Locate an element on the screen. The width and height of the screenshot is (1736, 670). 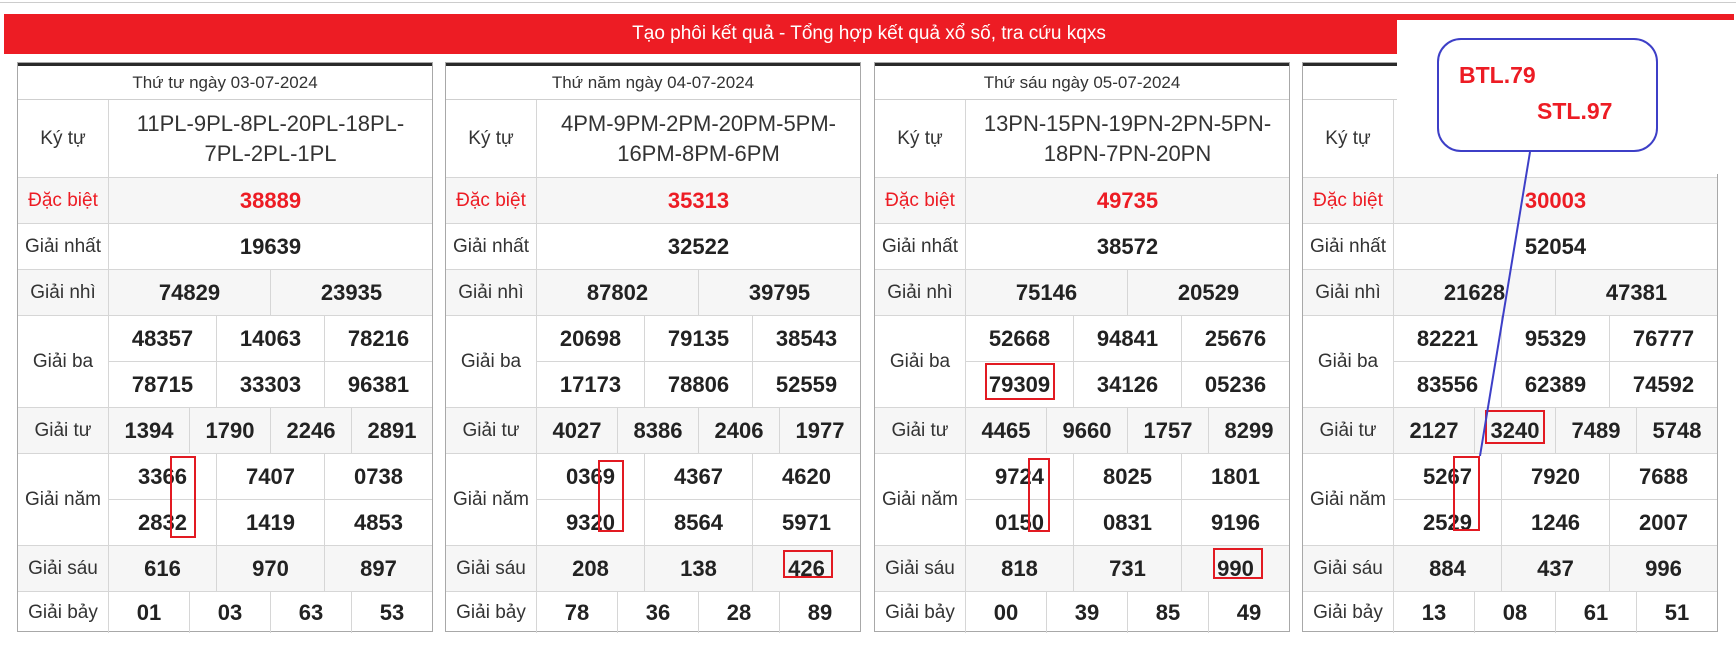
prize-number: 38543 is located at coordinates (806, 338).